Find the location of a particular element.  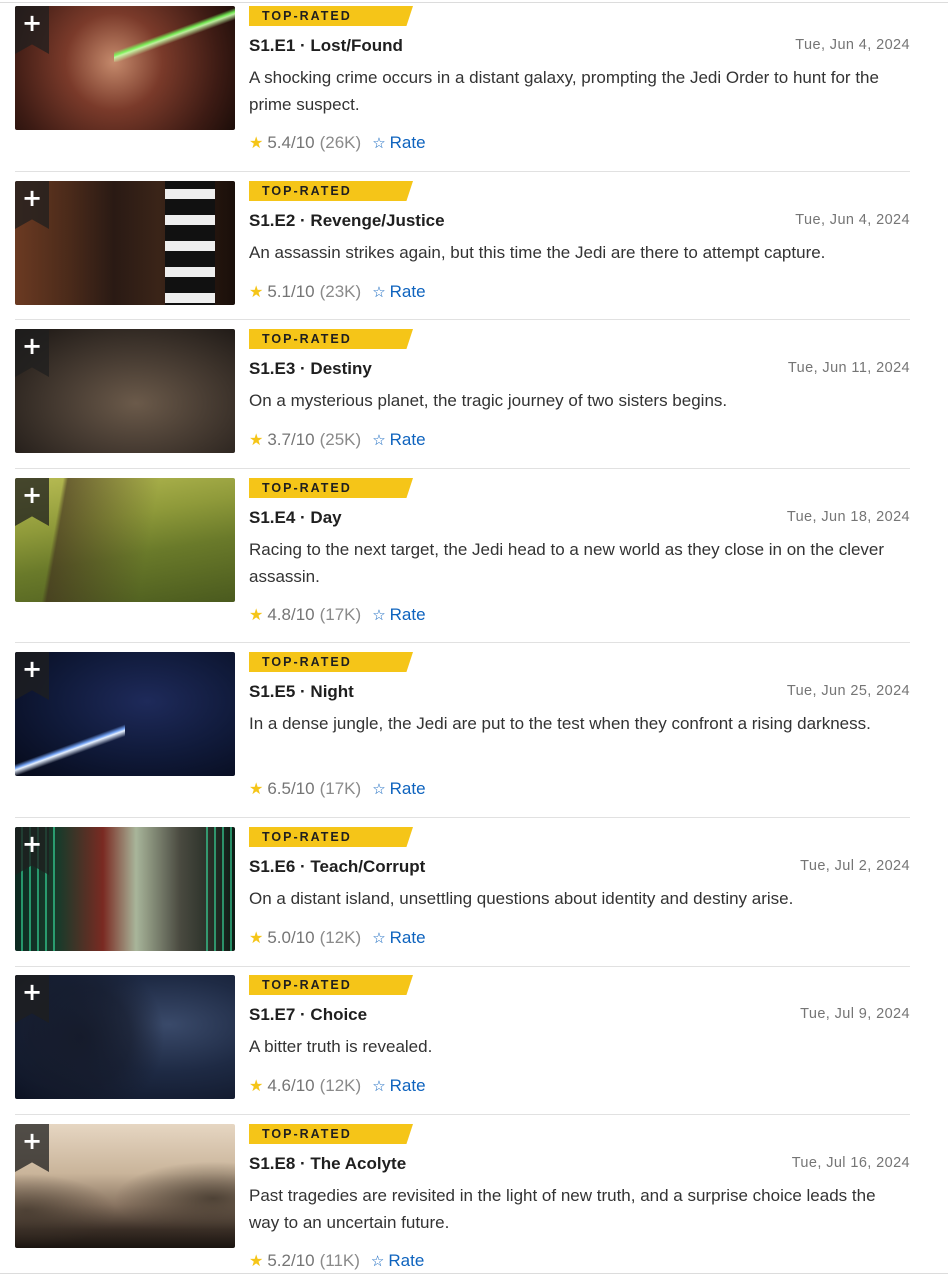

rating-score: 5.1/10 is located at coordinates (291, 291).